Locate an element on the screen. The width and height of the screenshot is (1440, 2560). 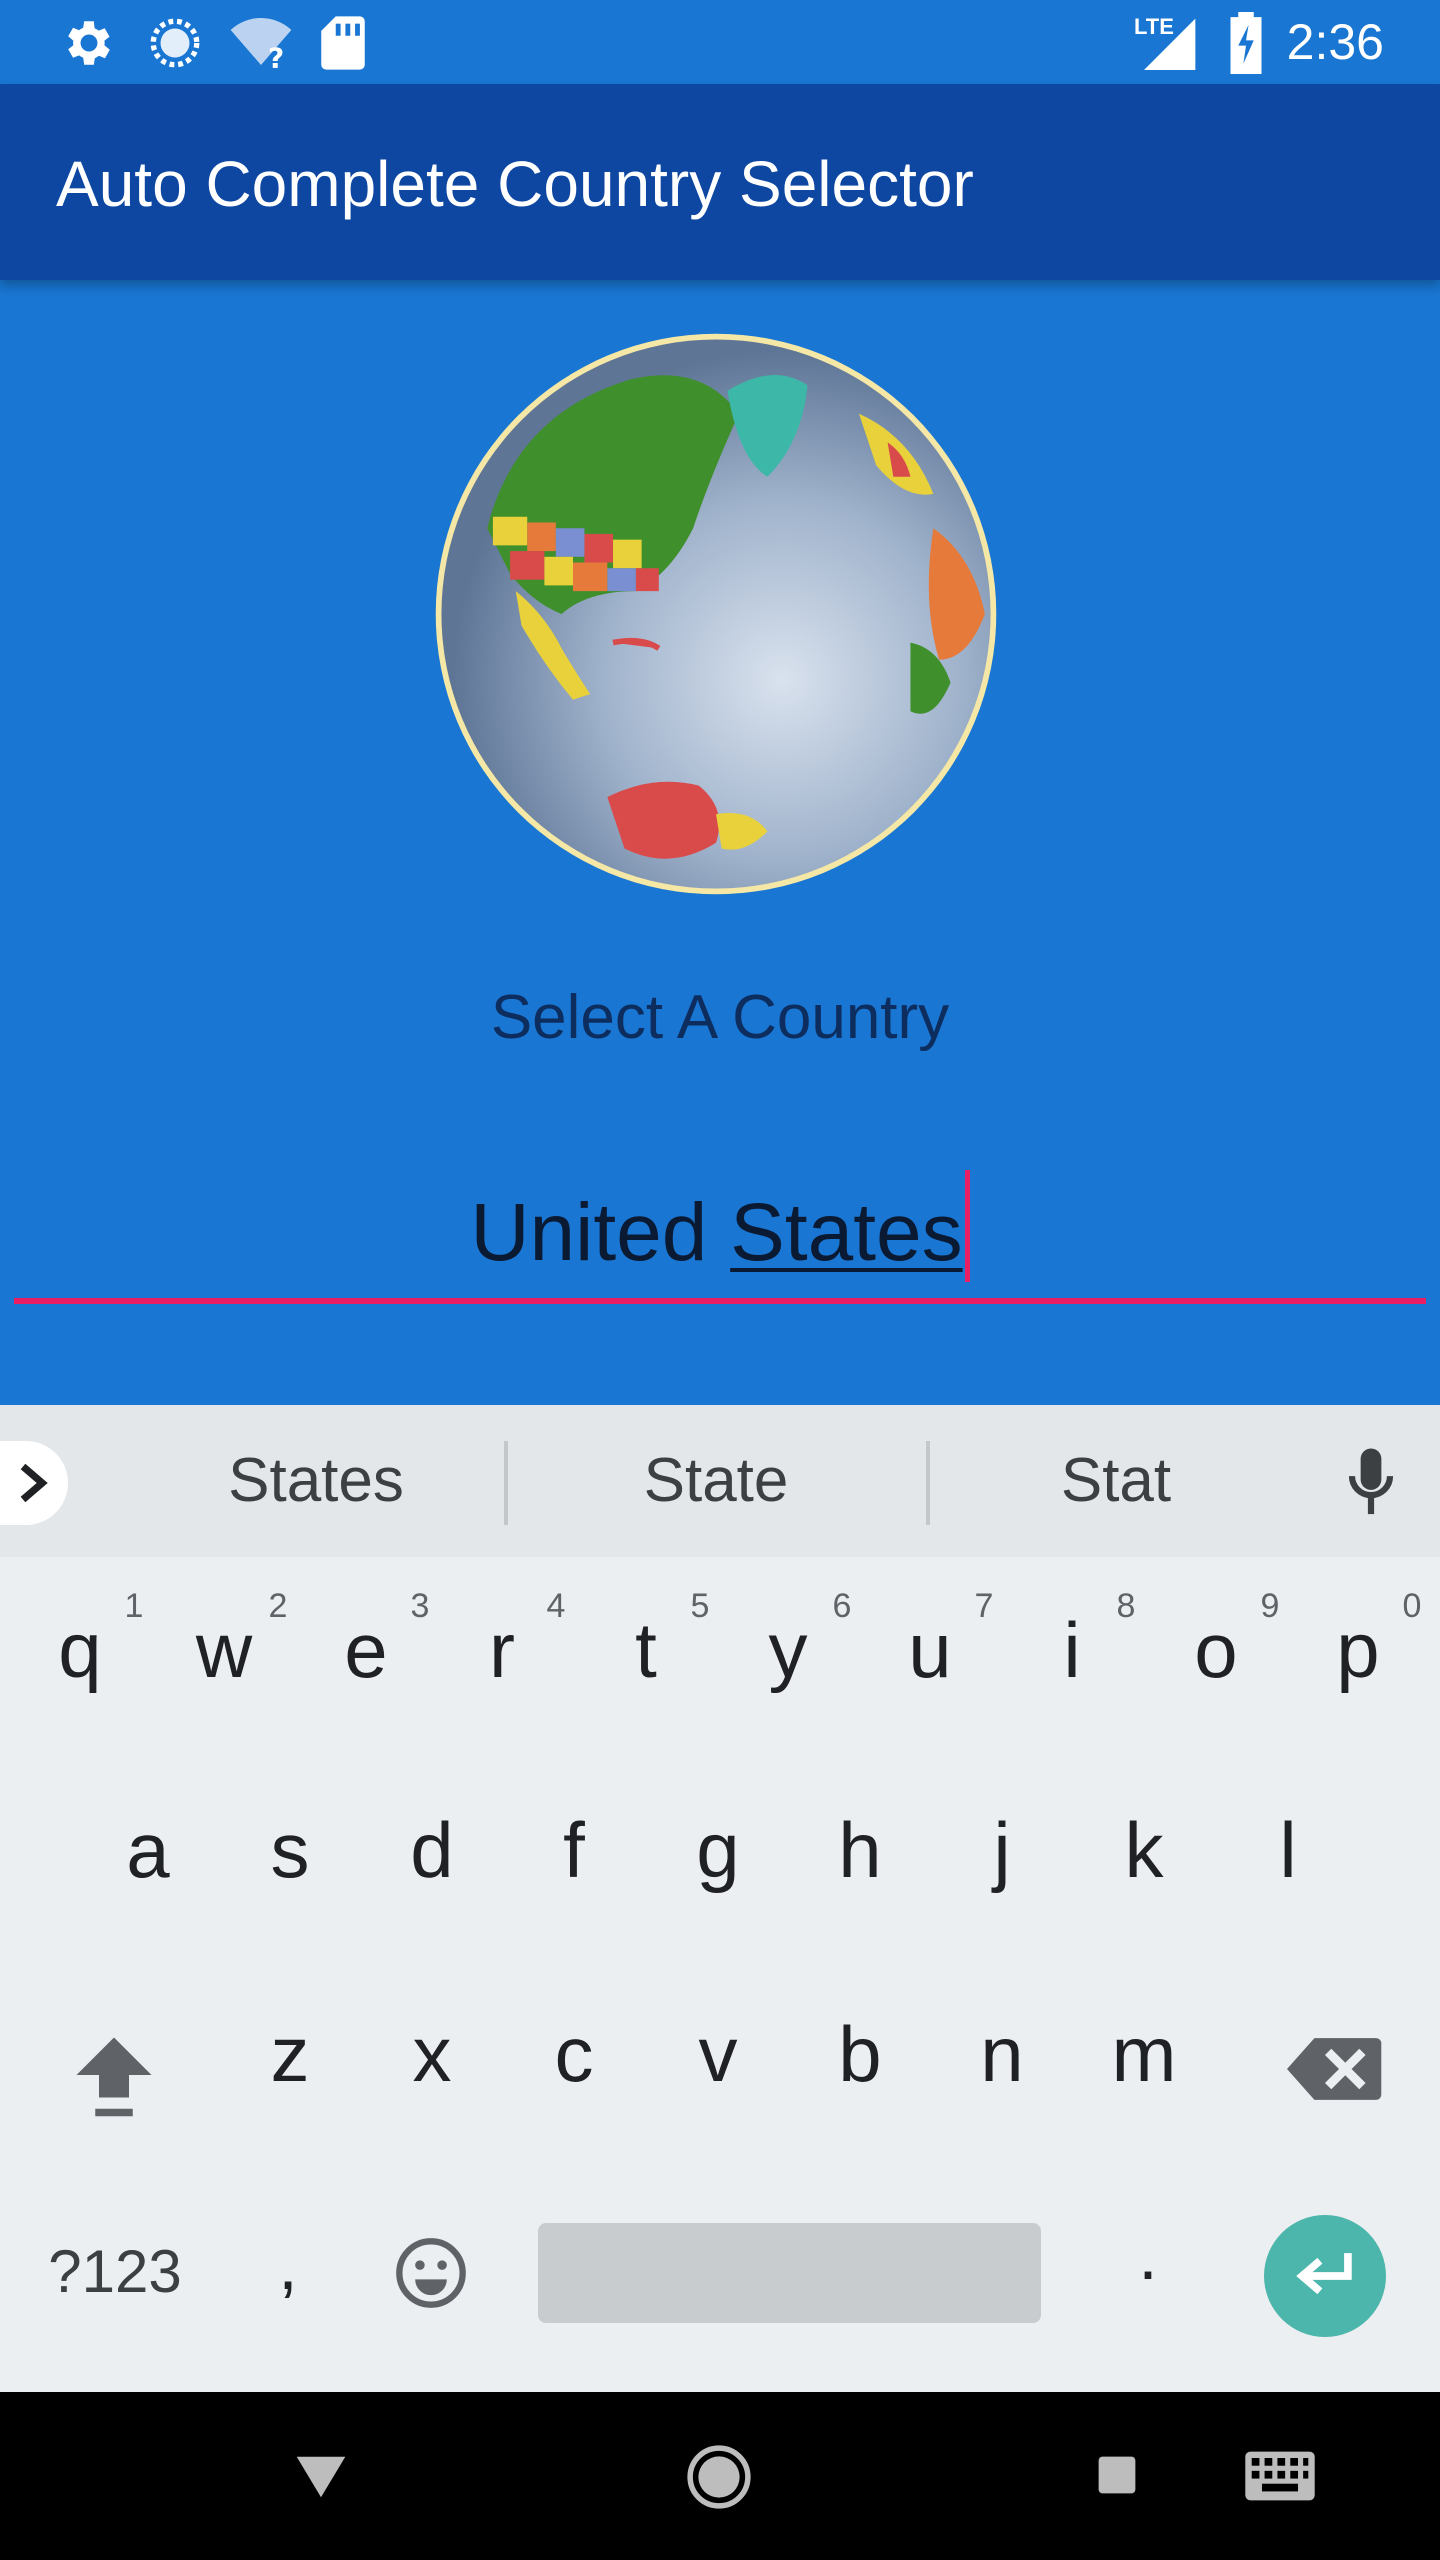
key-k: k is located at coordinates (1144, 1850).